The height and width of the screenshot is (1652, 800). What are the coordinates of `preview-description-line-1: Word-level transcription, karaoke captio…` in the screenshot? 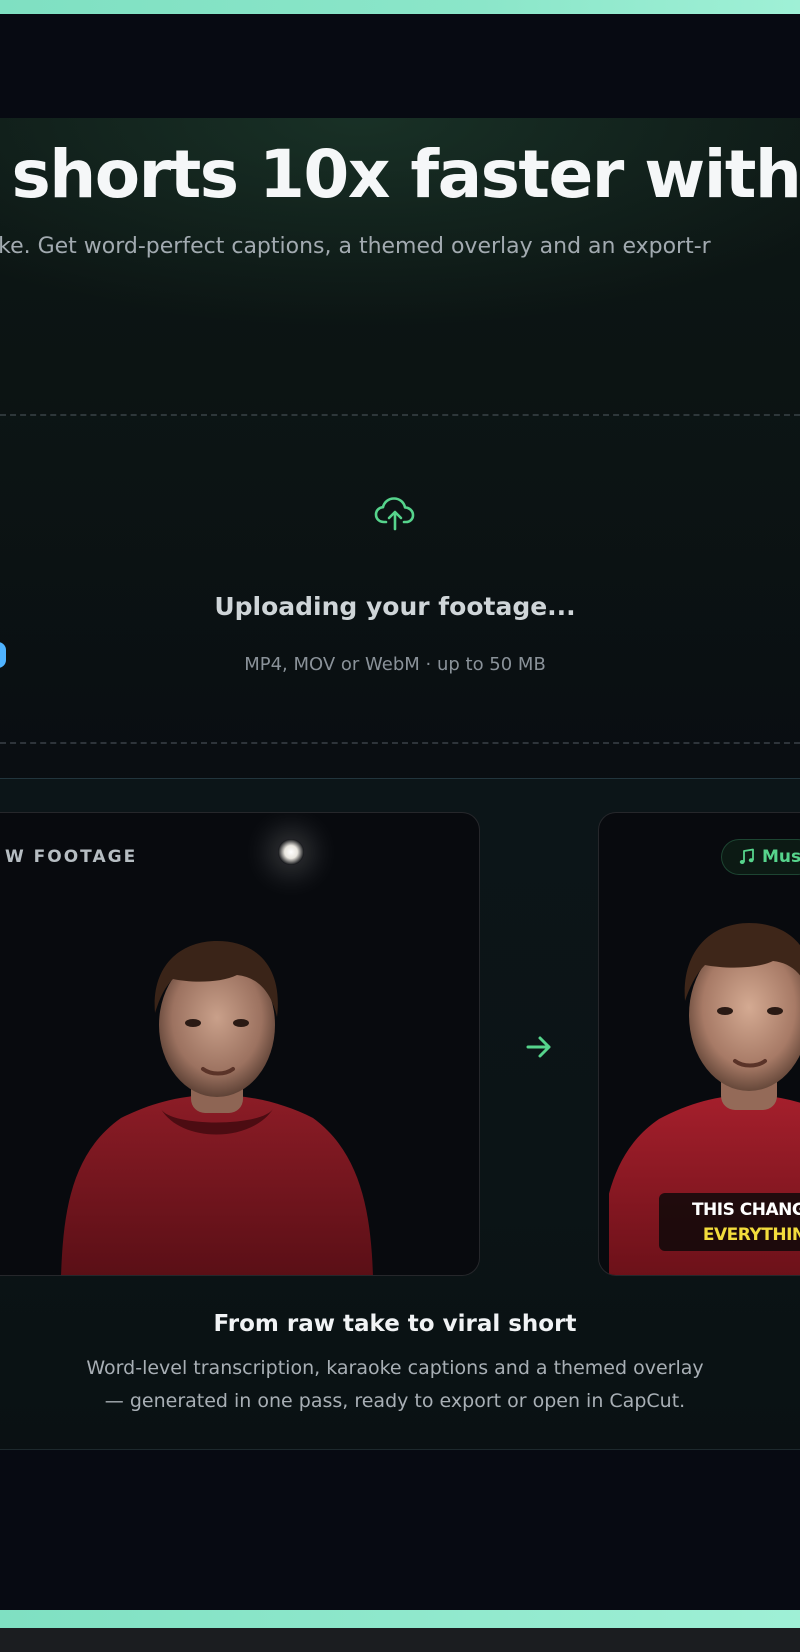 It's located at (395, 1368).